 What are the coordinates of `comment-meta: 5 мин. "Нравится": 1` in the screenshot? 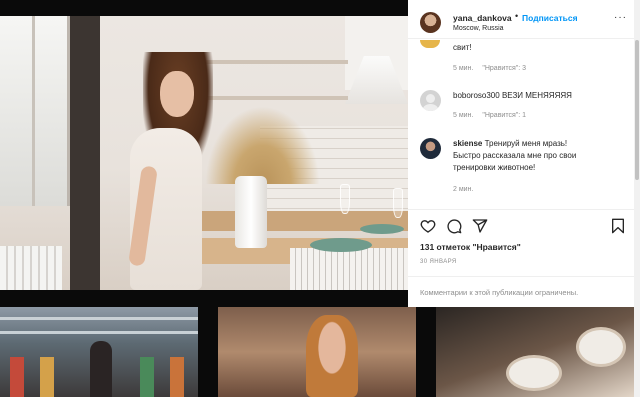 It's located at (489, 115).